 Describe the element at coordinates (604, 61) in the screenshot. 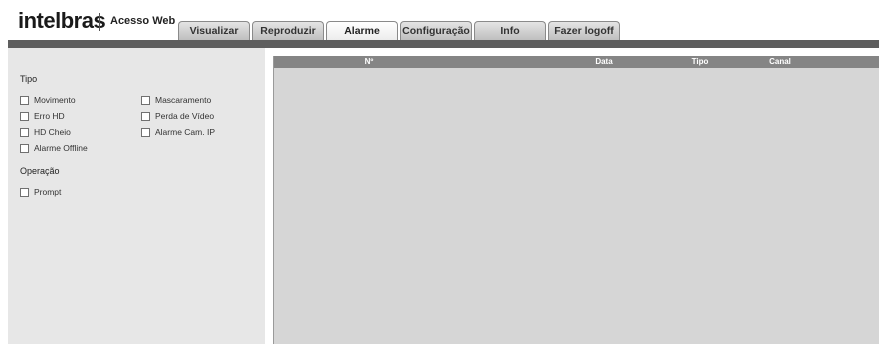

I see `column-header-data: Data` at that location.